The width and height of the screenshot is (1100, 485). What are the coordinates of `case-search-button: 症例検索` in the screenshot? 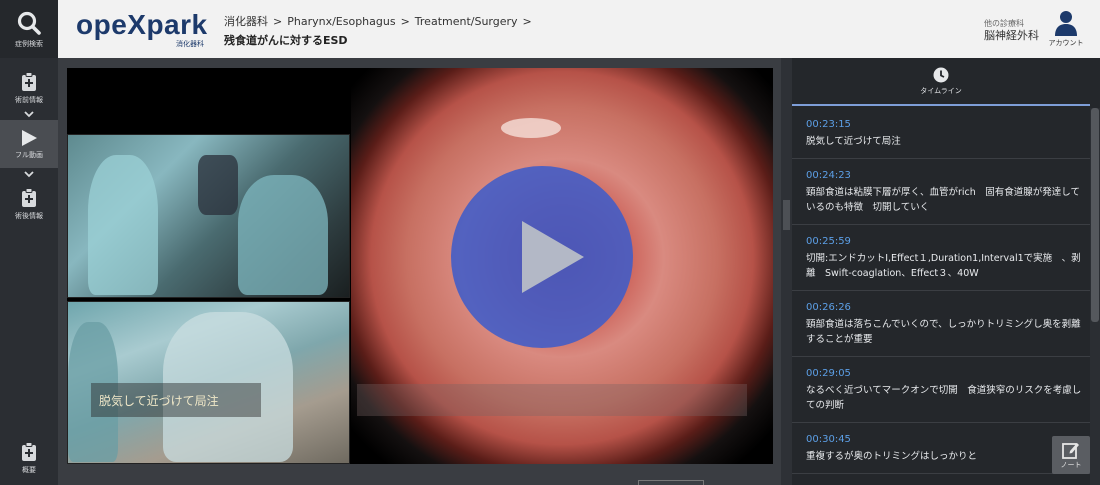 It's located at (29, 29).